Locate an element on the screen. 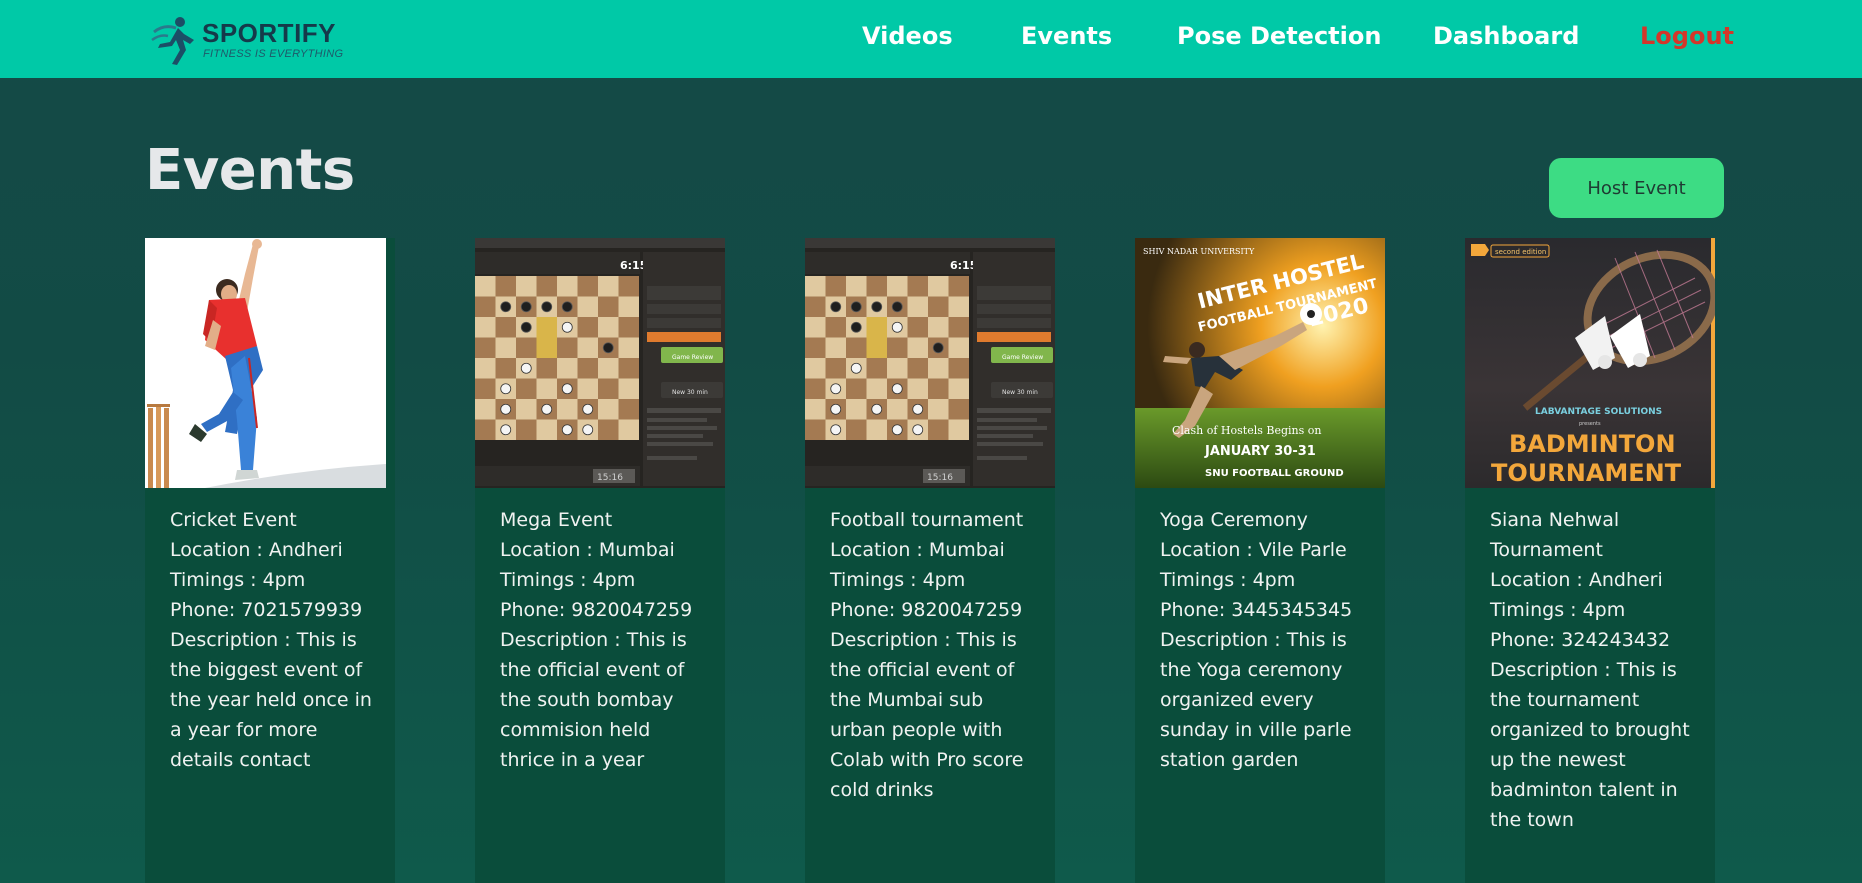  nav-events: Events is located at coordinates (1066, 36).